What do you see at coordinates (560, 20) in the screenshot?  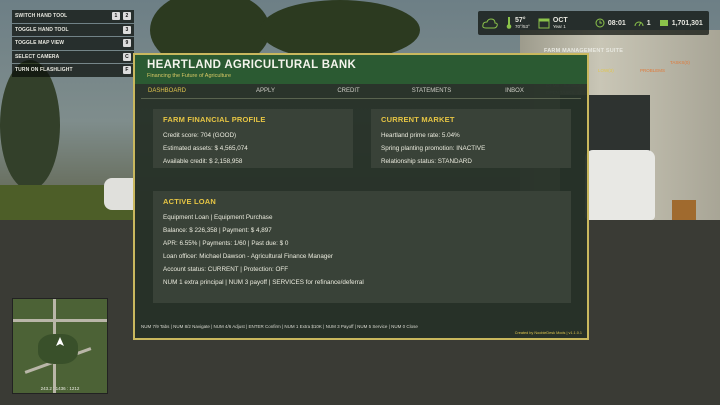 I see `month-value: OCT` at bounding box center [560, 20].